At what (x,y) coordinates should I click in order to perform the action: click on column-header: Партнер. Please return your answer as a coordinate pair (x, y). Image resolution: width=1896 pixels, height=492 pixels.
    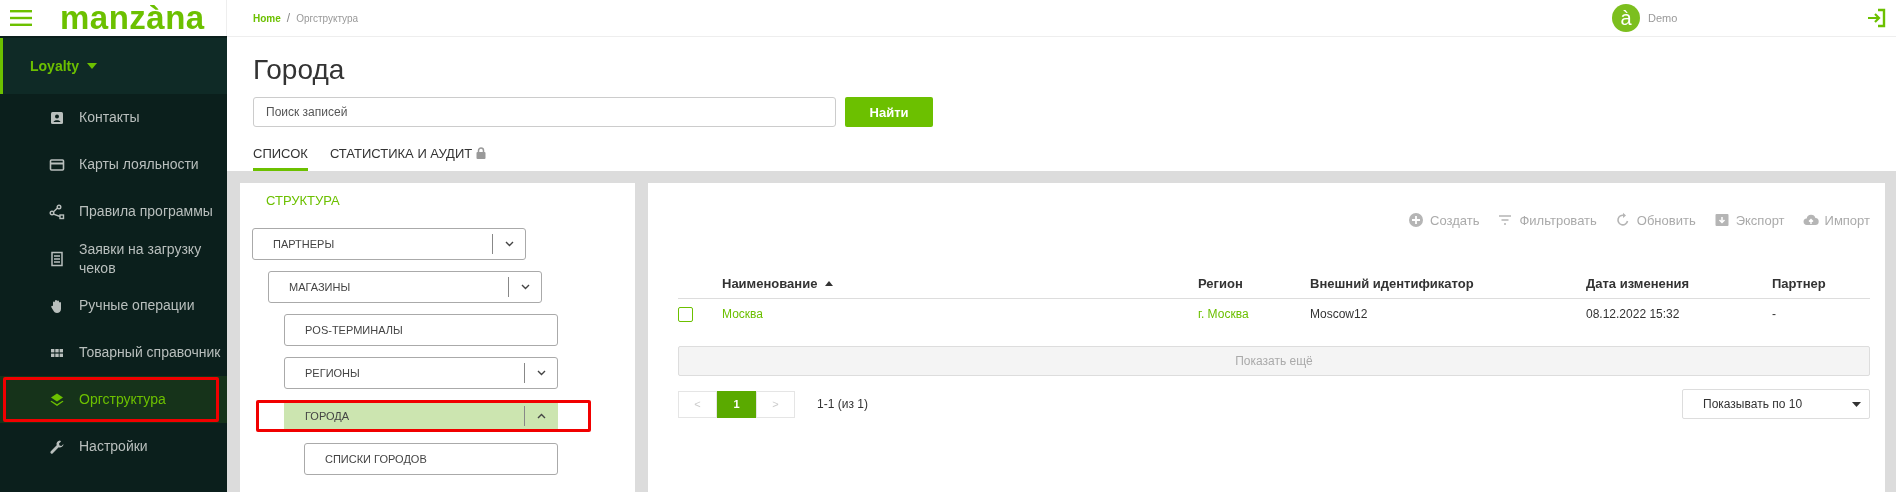
    Looking at the image, I should click on (1821, 283).